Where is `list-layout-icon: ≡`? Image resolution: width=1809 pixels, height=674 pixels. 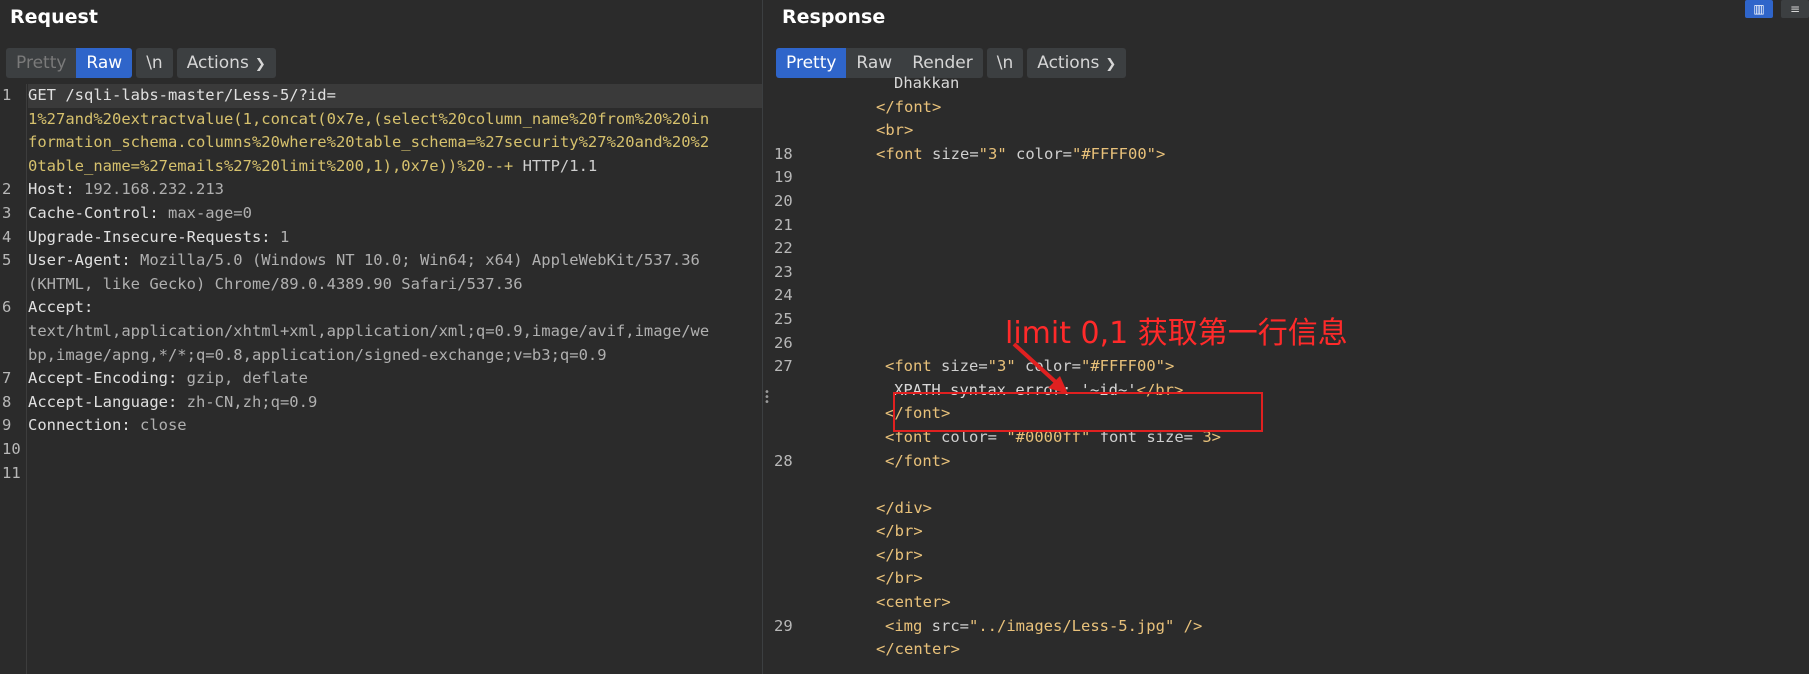 list-layout-icon: ≡ is located at coordinates (1795, 9).